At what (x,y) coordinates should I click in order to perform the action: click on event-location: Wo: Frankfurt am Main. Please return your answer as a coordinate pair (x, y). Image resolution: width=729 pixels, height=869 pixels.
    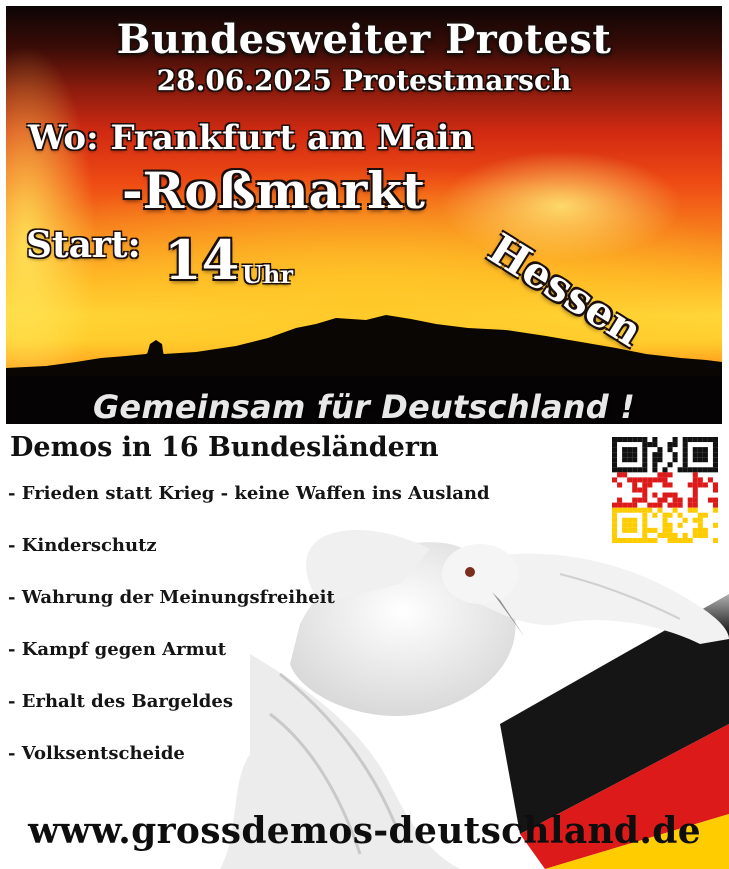
    Looking at the image, I should click on (251, 138).